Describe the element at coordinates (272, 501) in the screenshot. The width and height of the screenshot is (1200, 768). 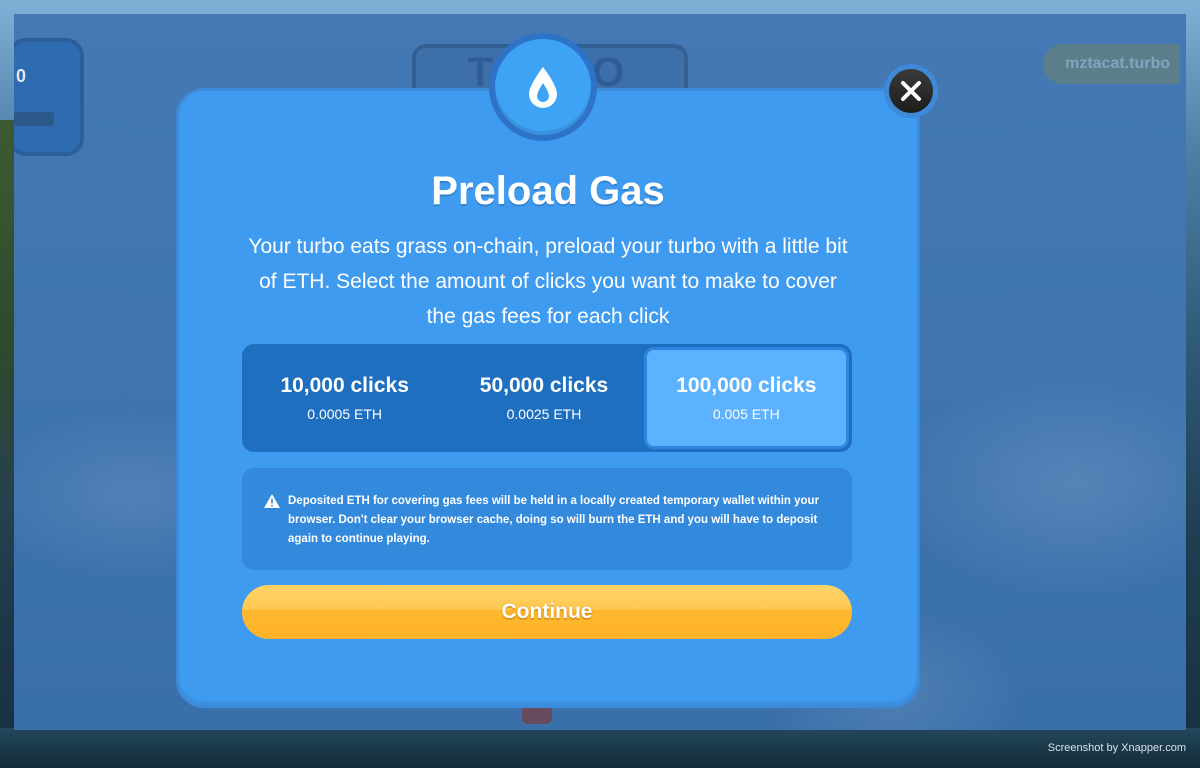
I see `warning-icon` at that location.